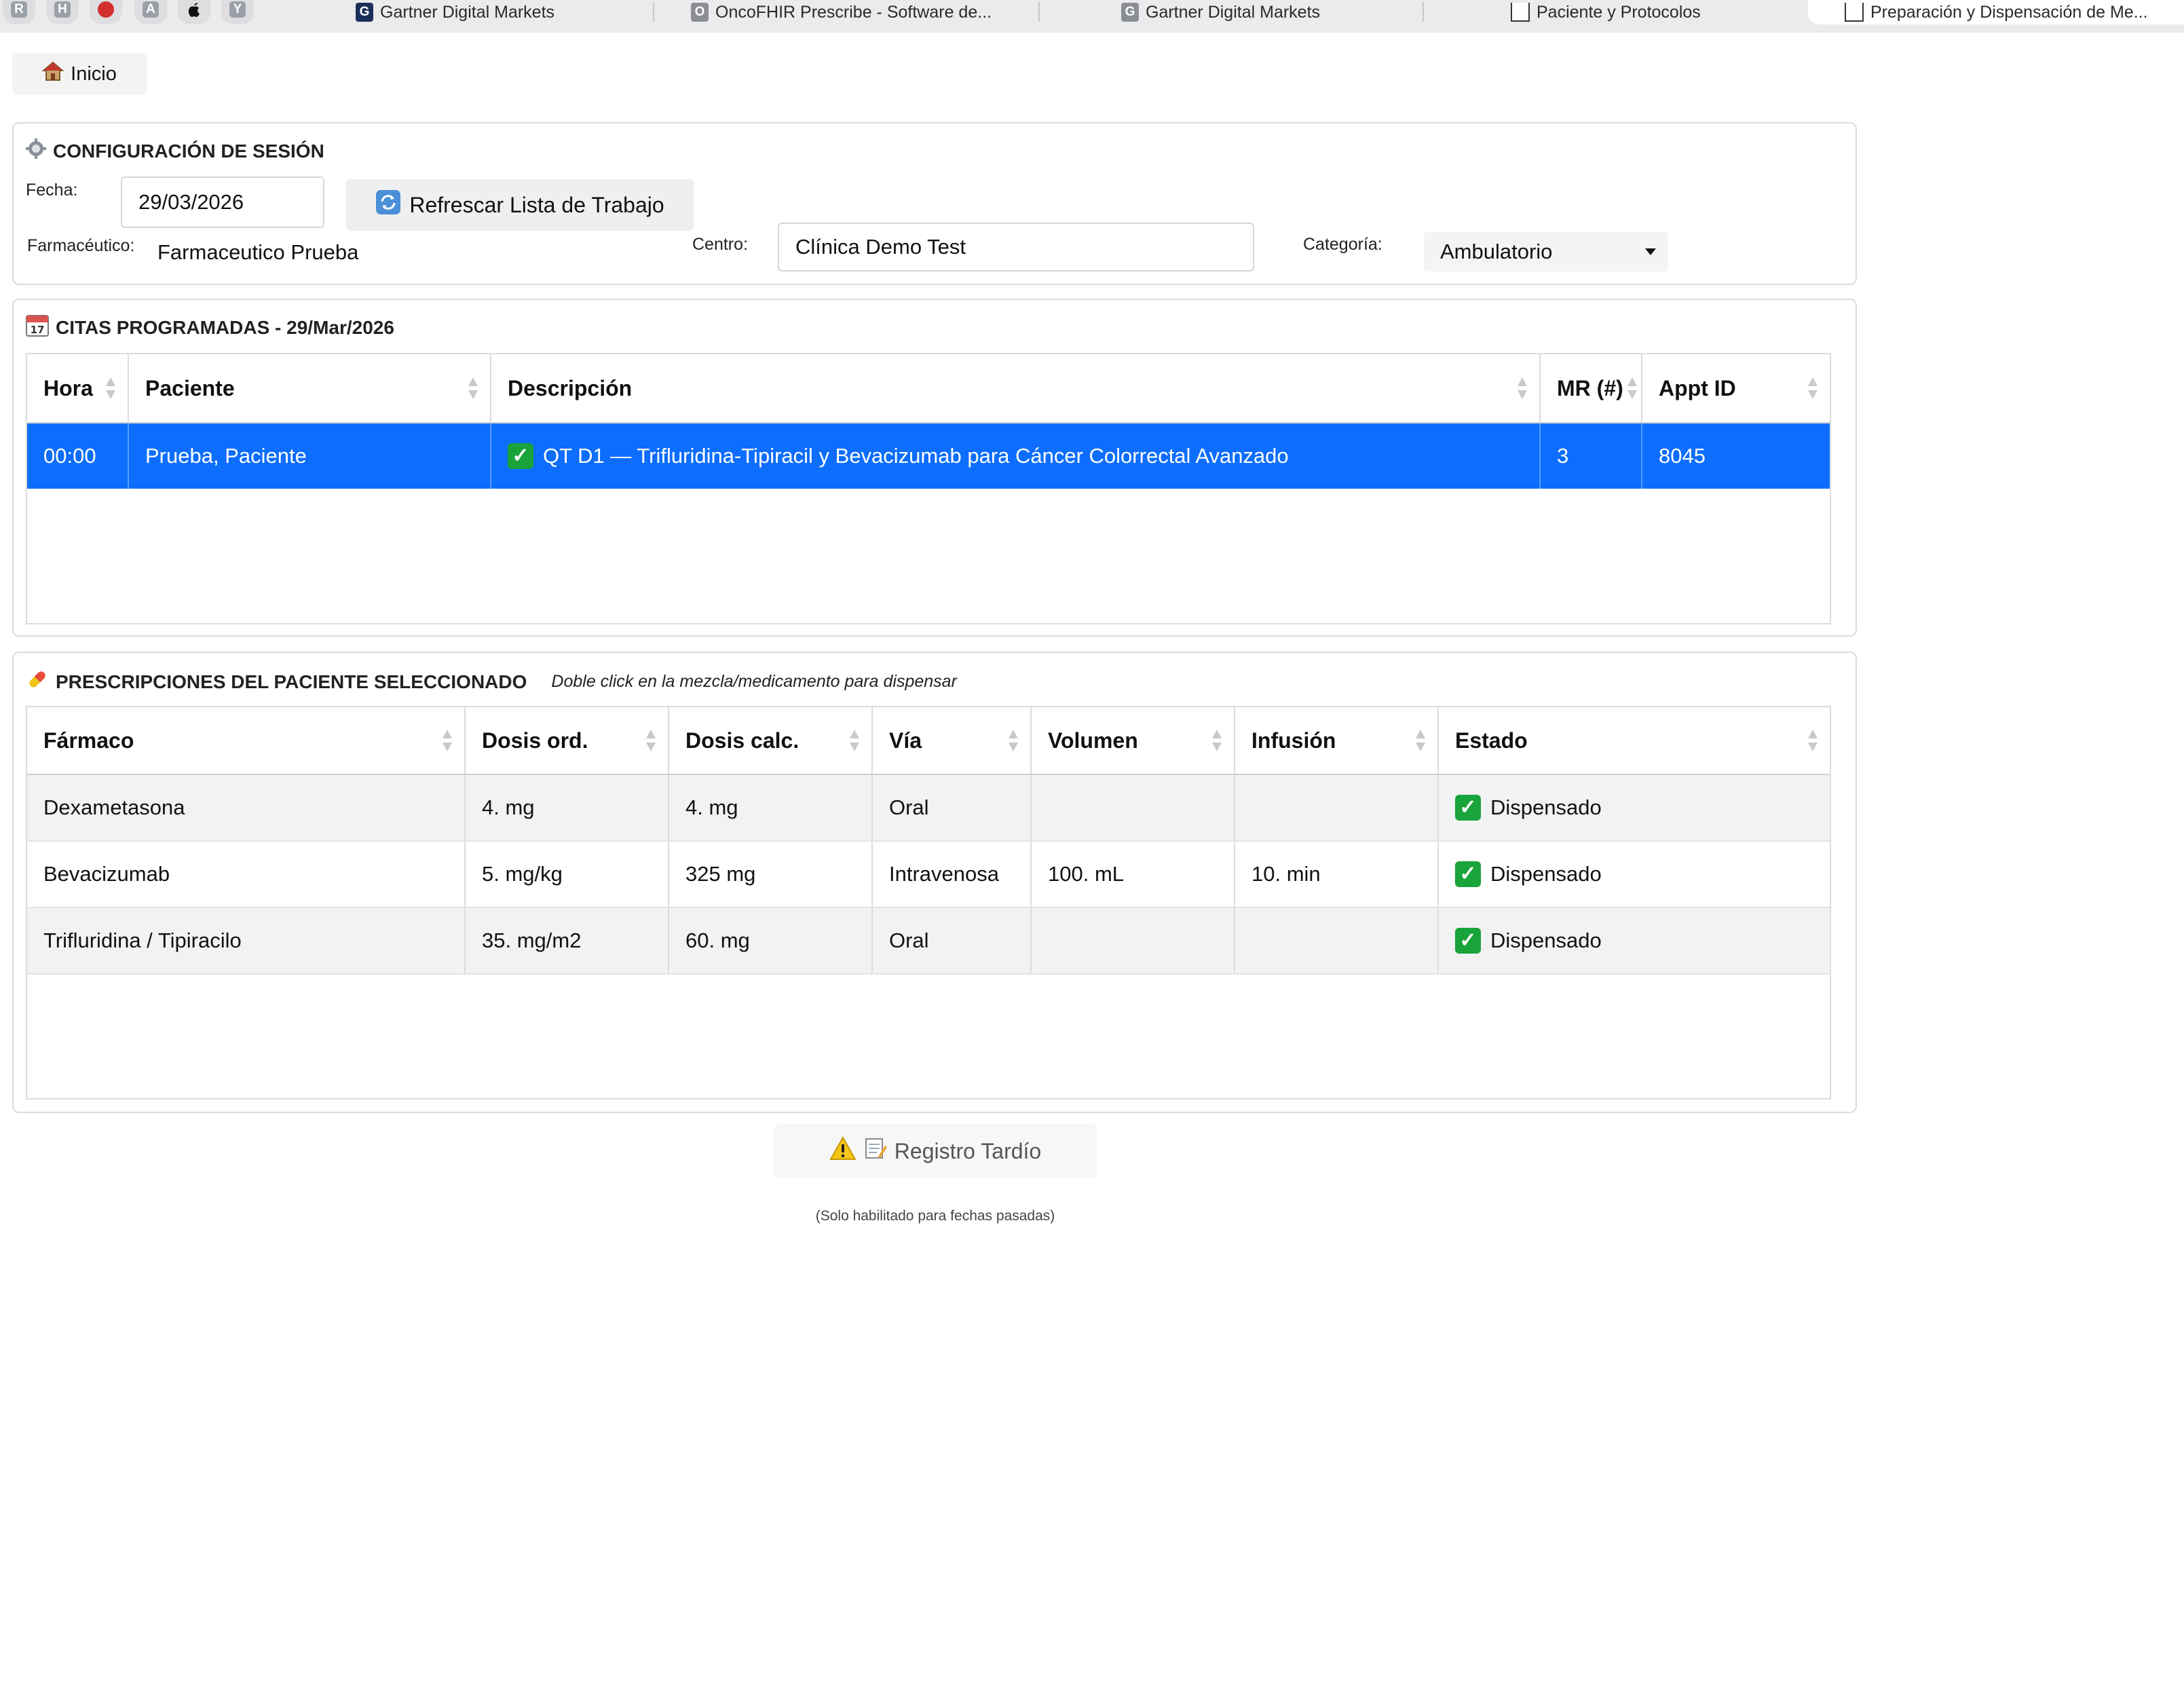  What do you see at coordinates (567, 940) in the screenshot?
I see `cell-dosis-ord: 35. mg/m2` at bounding box center [567, 940].